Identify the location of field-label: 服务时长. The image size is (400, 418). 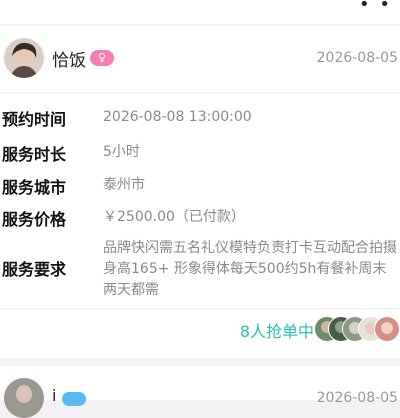
(34, 154).